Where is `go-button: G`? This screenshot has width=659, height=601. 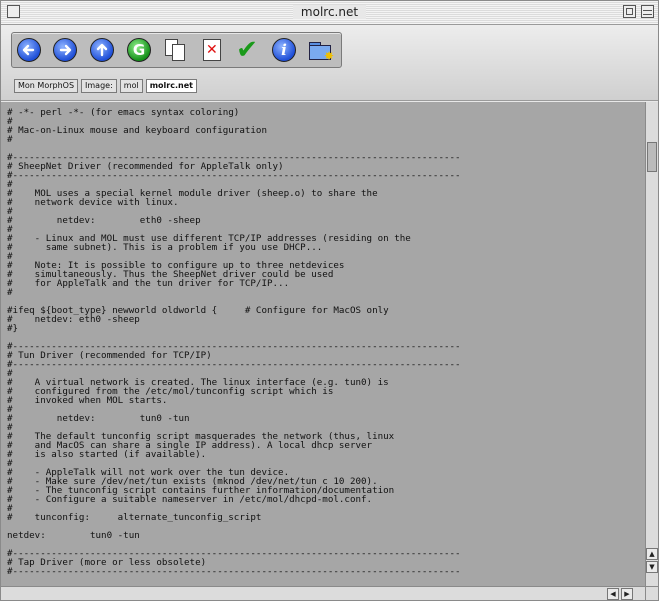
go-button: G is located at coordinates (139, 50).